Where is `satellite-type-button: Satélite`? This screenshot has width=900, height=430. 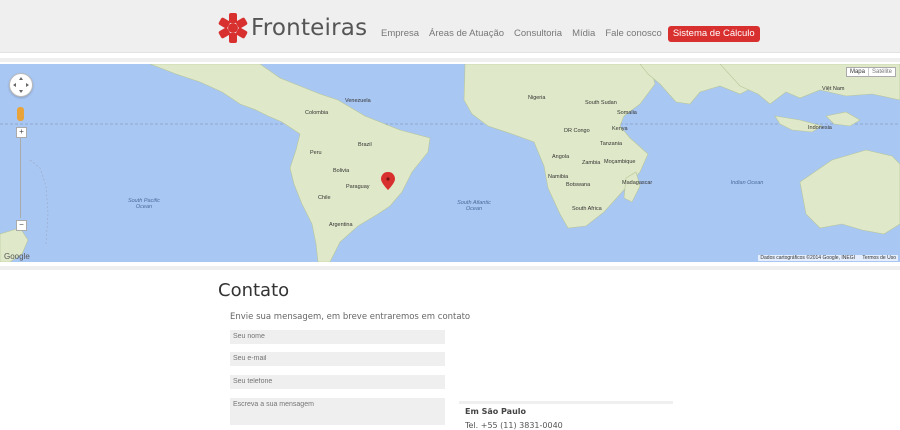
satellite-type-button: Satélite is located at coordinates (881, 72).